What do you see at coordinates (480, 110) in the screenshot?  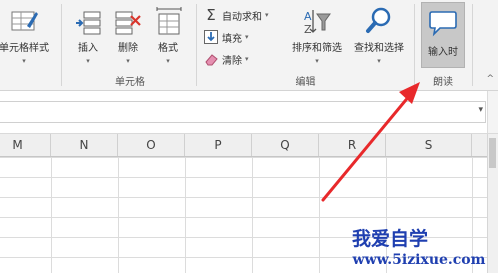 I see `expand-formula-bar-icon: ▾` at bounding box center [480, 110].